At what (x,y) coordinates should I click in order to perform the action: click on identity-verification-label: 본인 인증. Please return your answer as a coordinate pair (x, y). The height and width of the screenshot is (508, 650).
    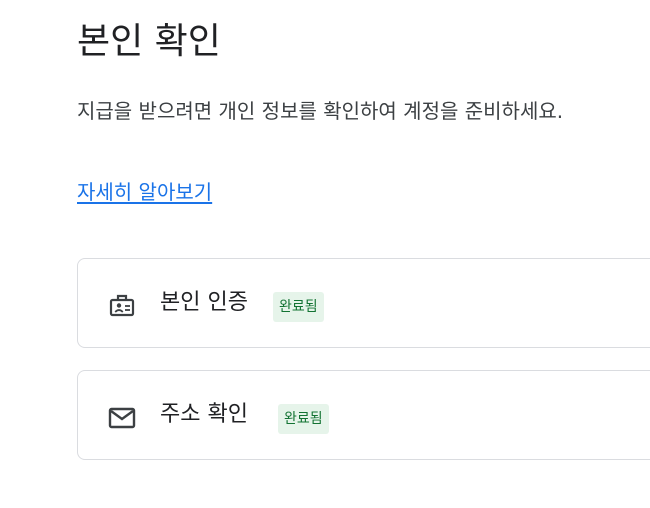
    Looking at the image, I should click on (204, 302).